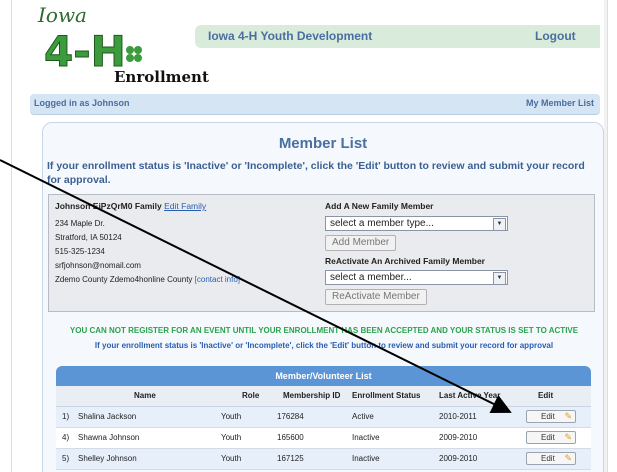  What do you see at coordinates (80, 223) in the screenshot?
I see `family-address-line1: 234 Maple Dr.` at bounding box center [80, 223].